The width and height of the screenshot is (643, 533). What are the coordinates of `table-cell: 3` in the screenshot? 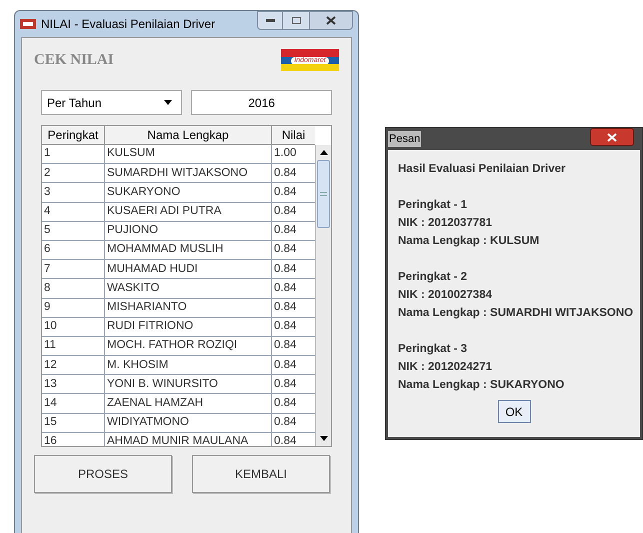 It's located at (73, 192).